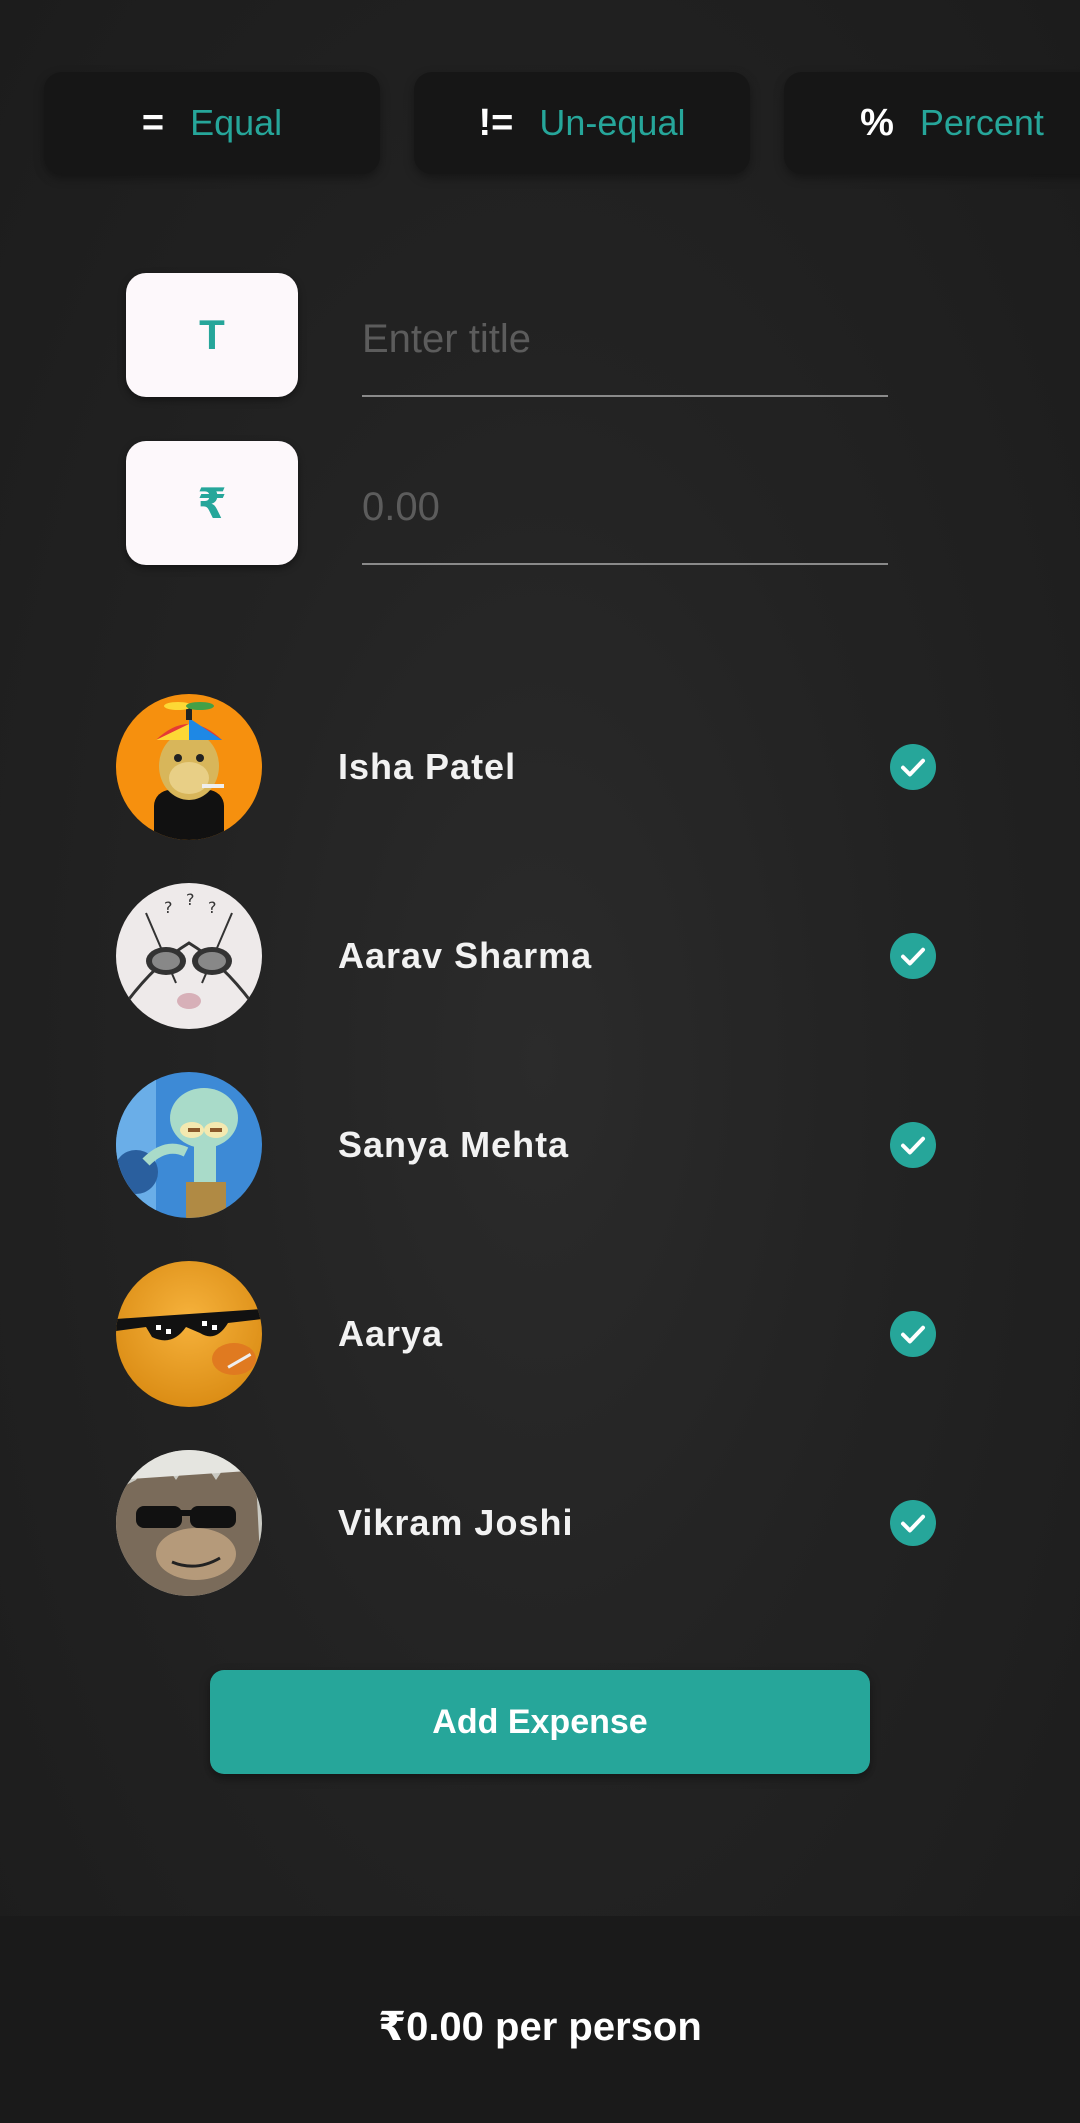  Describe the element at coordinates (153, 122) in the screenshot. I see `equal-icon: =` at that location.